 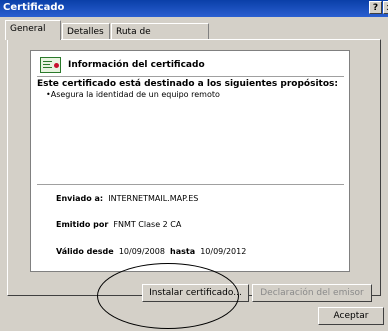 I want to click on certificate-icon, so click(x=50, y=65).